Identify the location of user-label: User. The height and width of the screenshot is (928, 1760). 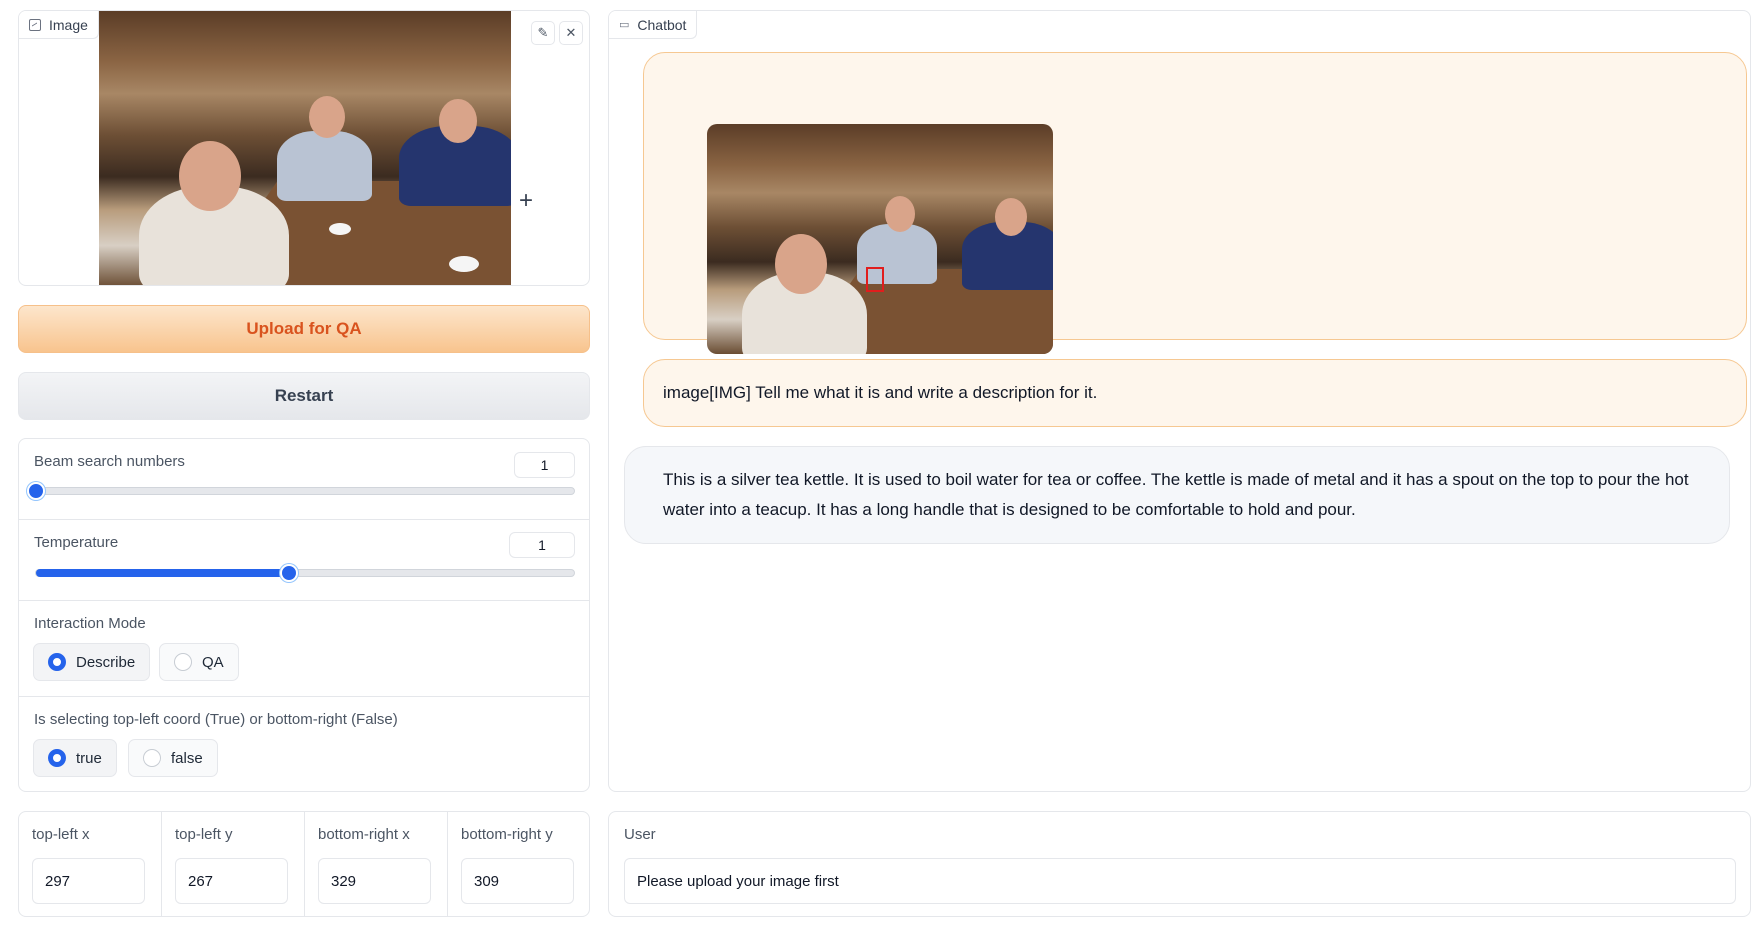
(640, 834).